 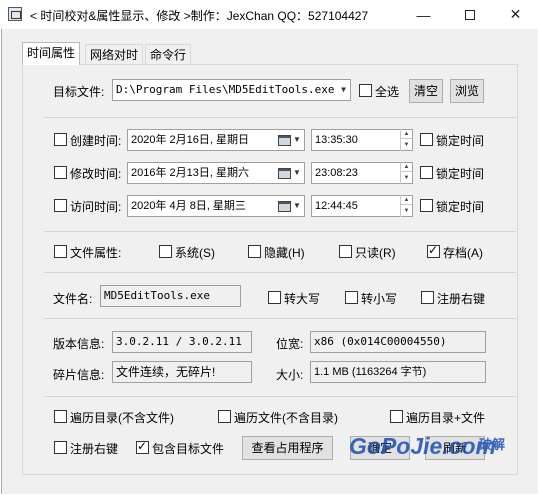 I want to click on access-time-checkbox, so click(x=60, y=205).